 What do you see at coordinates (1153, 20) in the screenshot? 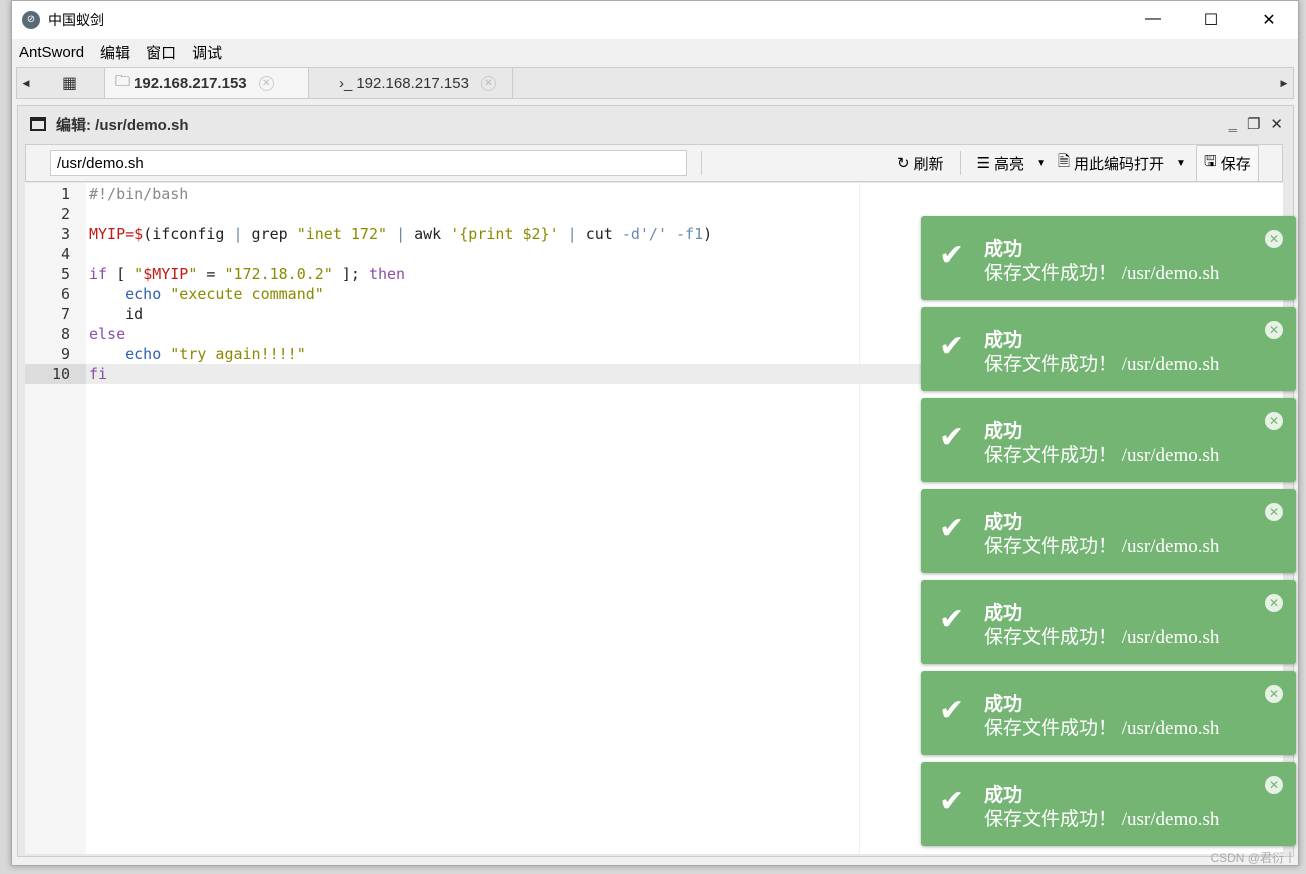
I see `minimize-button: —` at bounding box center [1153, 20].